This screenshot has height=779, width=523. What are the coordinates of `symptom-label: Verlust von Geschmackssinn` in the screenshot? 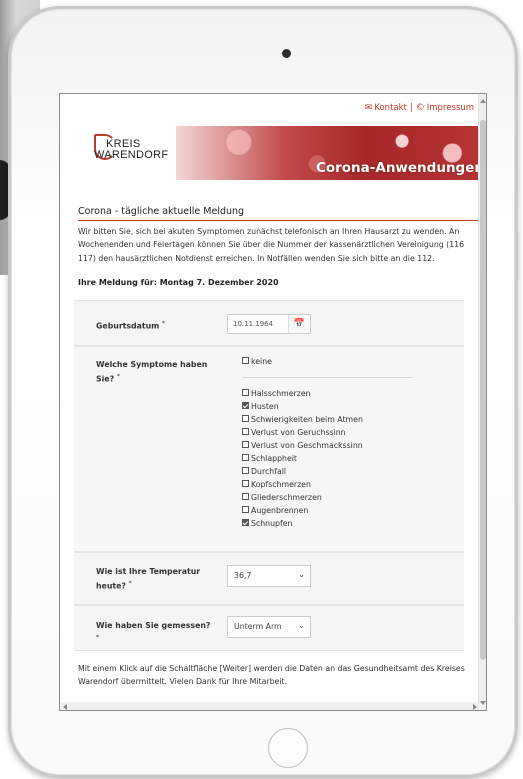 It's located at (307, 445).